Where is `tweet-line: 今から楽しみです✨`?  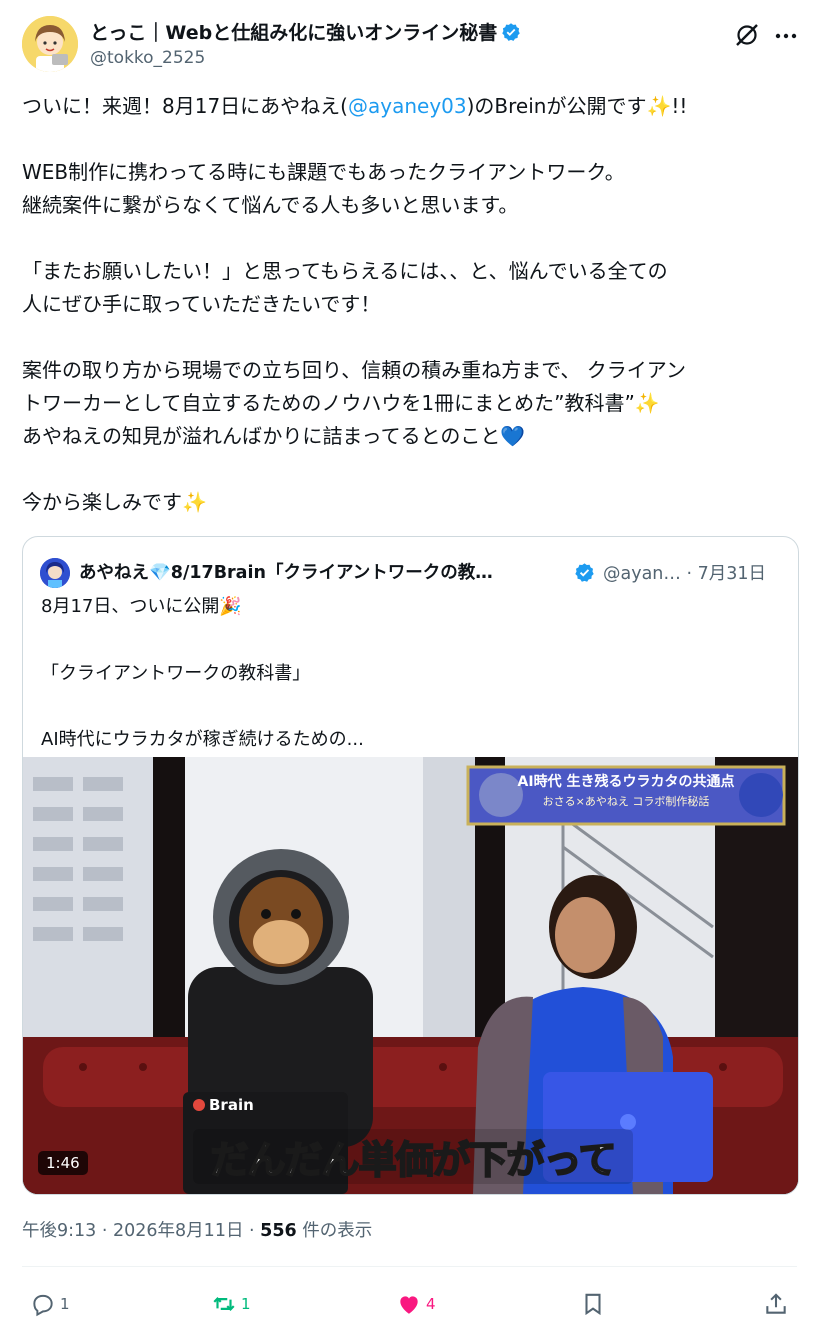 tweet-line: 今から楽しみです✨ is located at coordinates (412, 502).